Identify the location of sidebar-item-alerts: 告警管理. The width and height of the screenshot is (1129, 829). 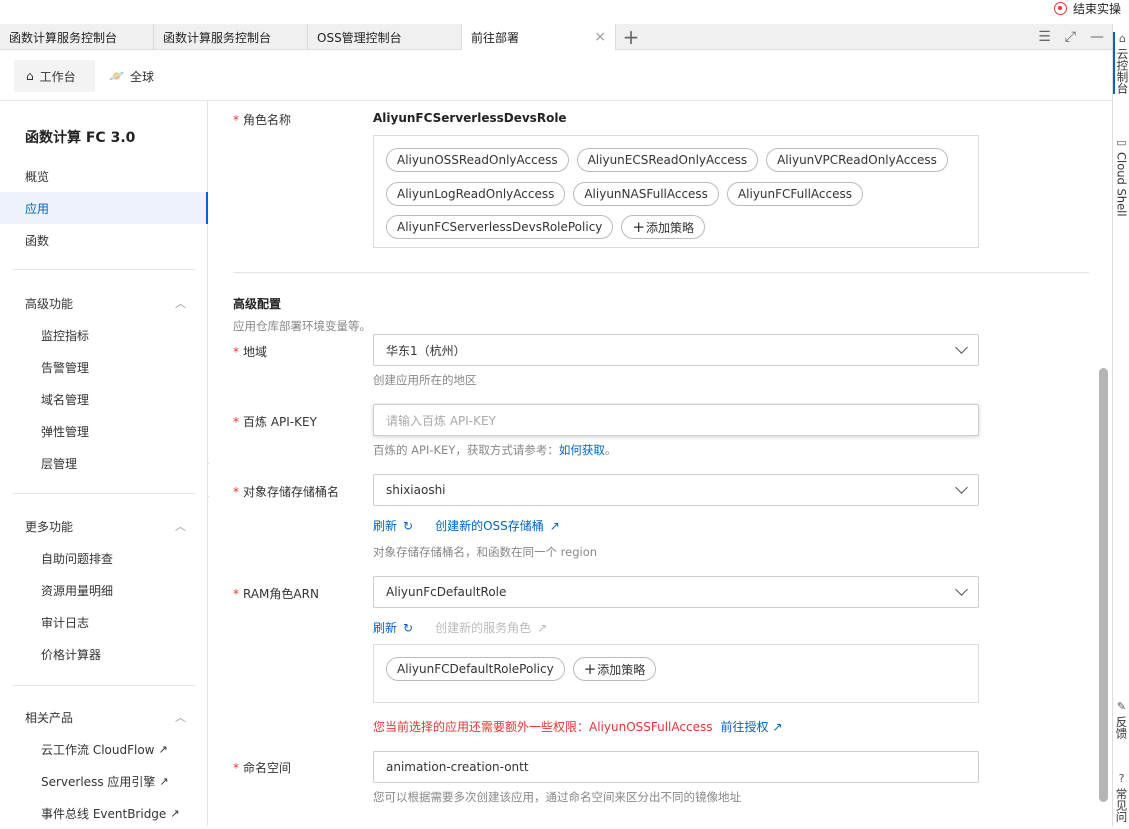
(104, 367).